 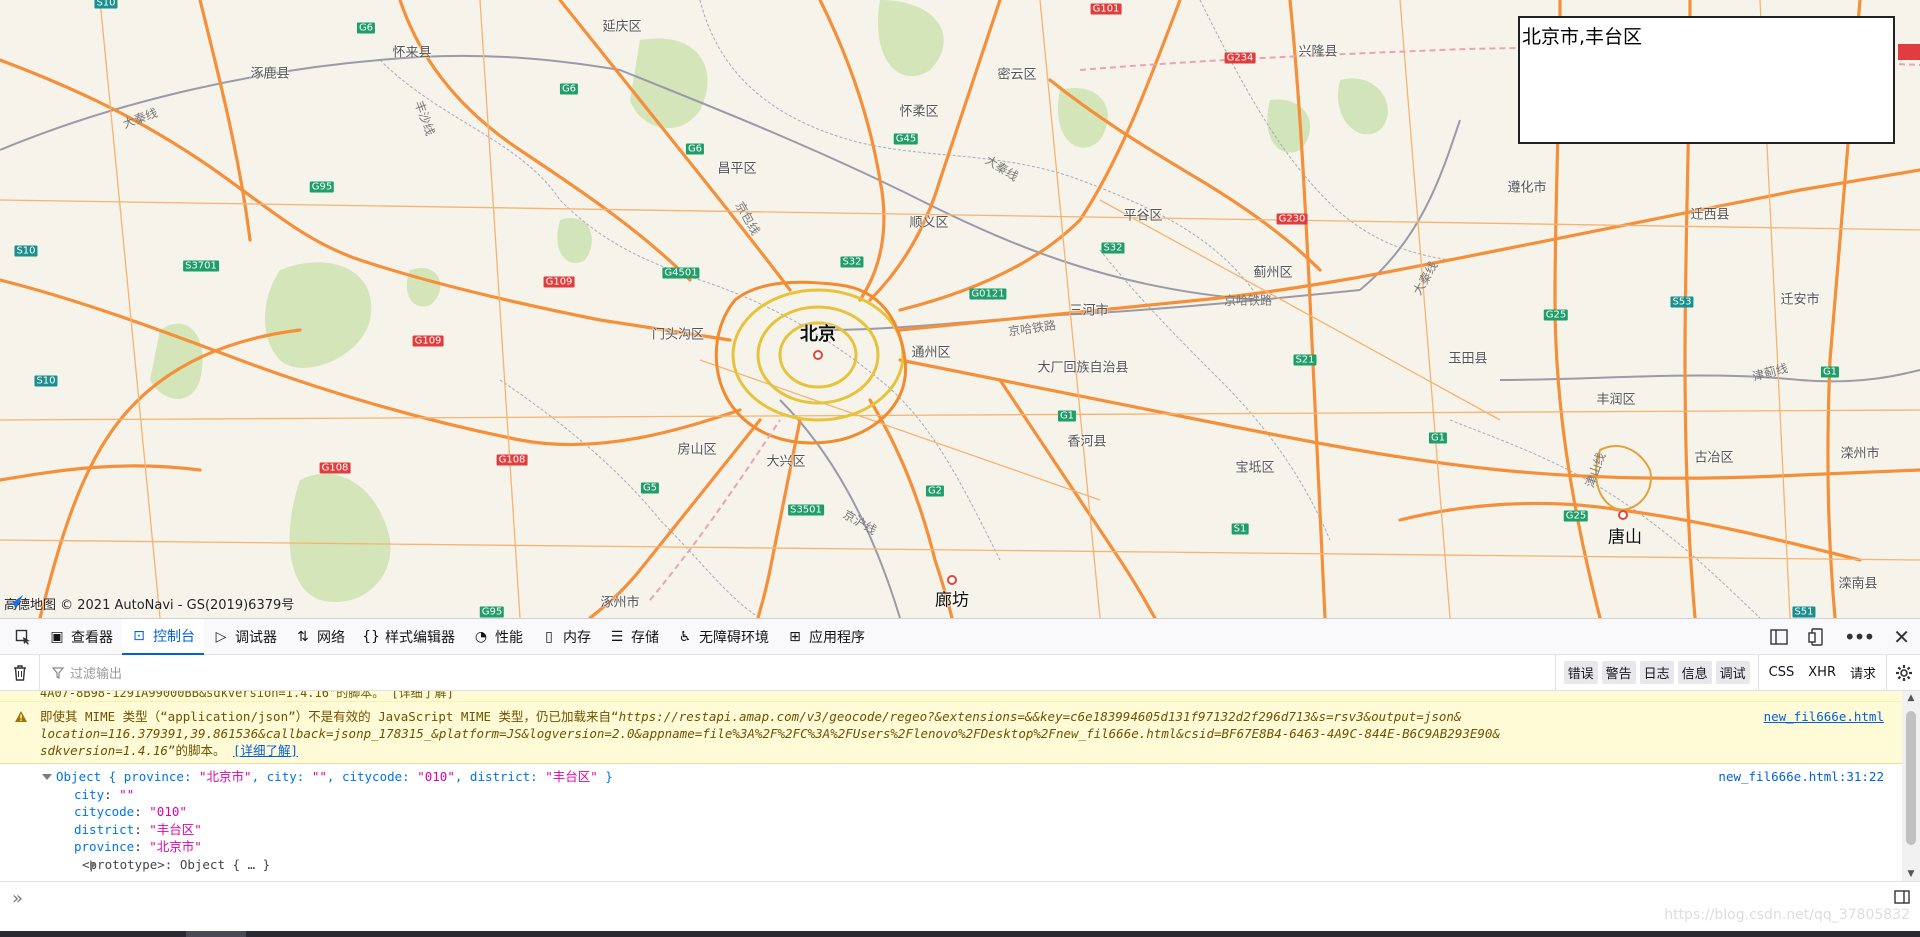 What do you see at coordinates (1556, 315) in the screenshot?
I see `highway-shield: G25` at bounding box center [1556, 315].